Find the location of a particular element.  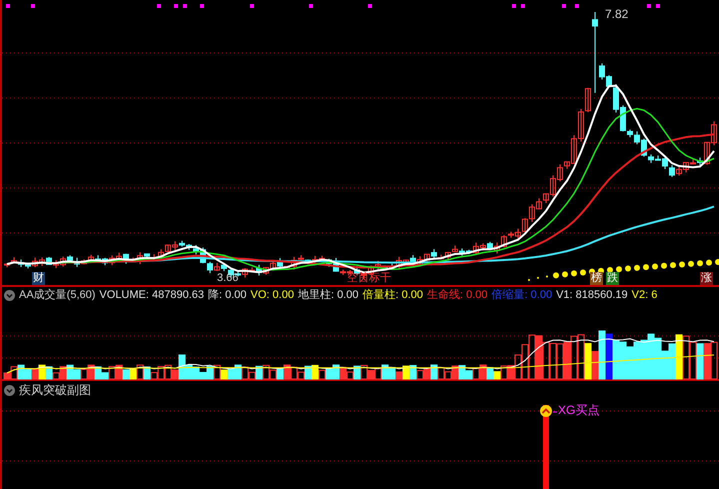

indicator-value: 降: 0.00 is located at coordinates (227, 295).